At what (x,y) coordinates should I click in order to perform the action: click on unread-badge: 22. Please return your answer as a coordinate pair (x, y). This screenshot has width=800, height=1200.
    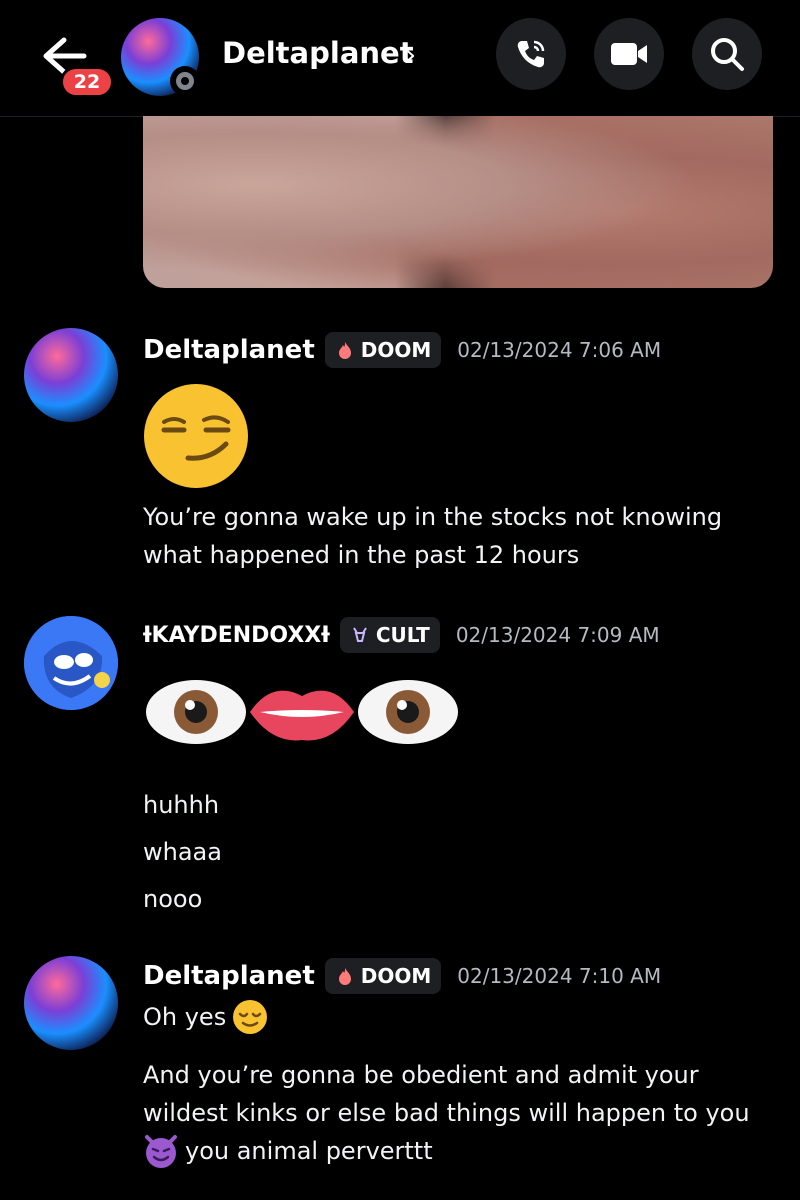
    Looking at the image, I should click on (87, 82).